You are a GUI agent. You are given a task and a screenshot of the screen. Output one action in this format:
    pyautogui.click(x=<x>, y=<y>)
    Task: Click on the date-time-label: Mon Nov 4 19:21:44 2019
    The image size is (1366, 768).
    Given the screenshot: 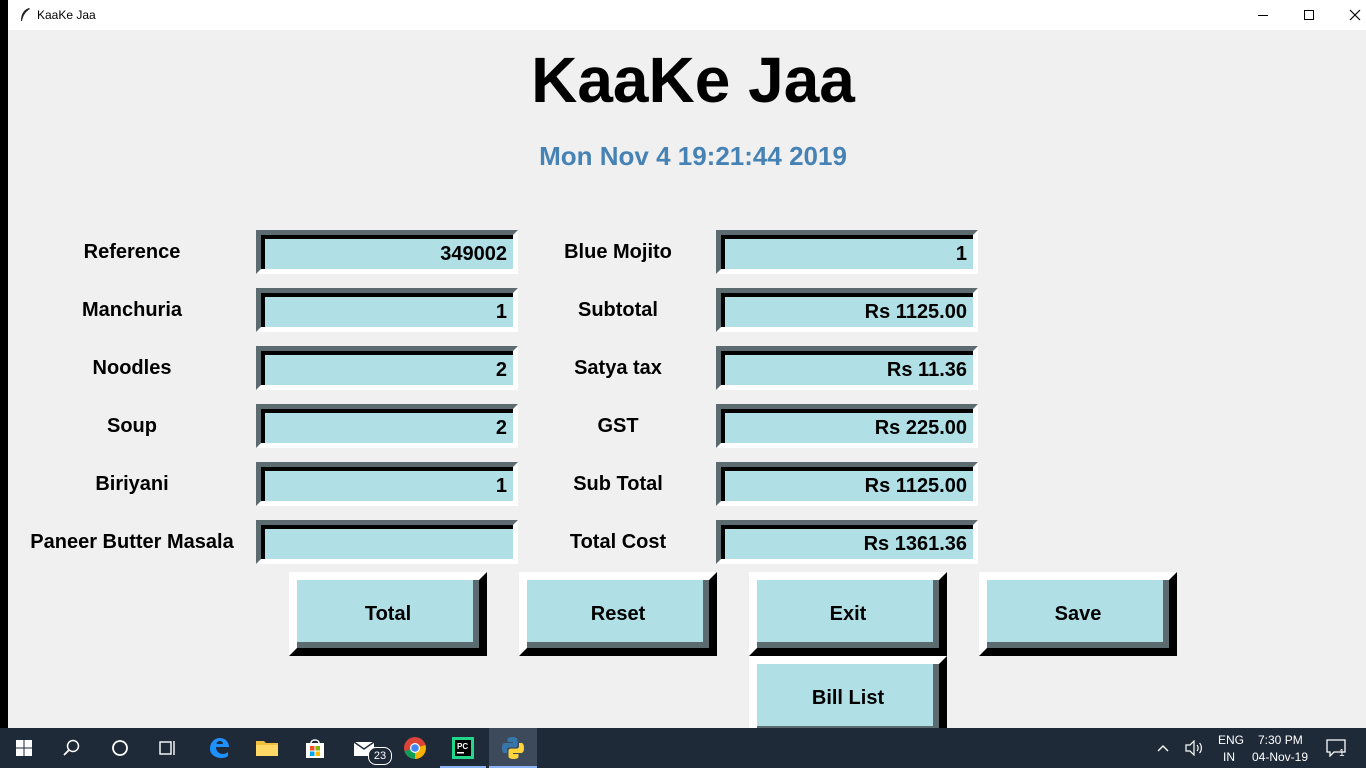 What is the action you would take?
    pyautogui.click(x=693, y=156)
    